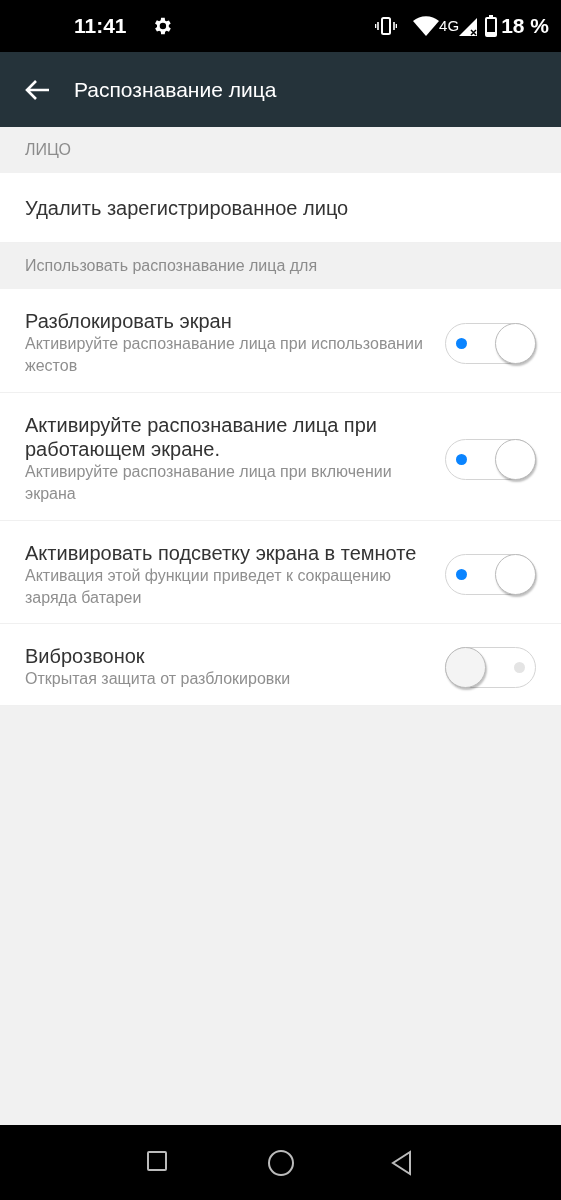  What do you see at coordinates (201, 436) in the screenshot?
I see `setting-title: Активируйте распознавание лица при работающем экране.` at bounding box center [201, 436].